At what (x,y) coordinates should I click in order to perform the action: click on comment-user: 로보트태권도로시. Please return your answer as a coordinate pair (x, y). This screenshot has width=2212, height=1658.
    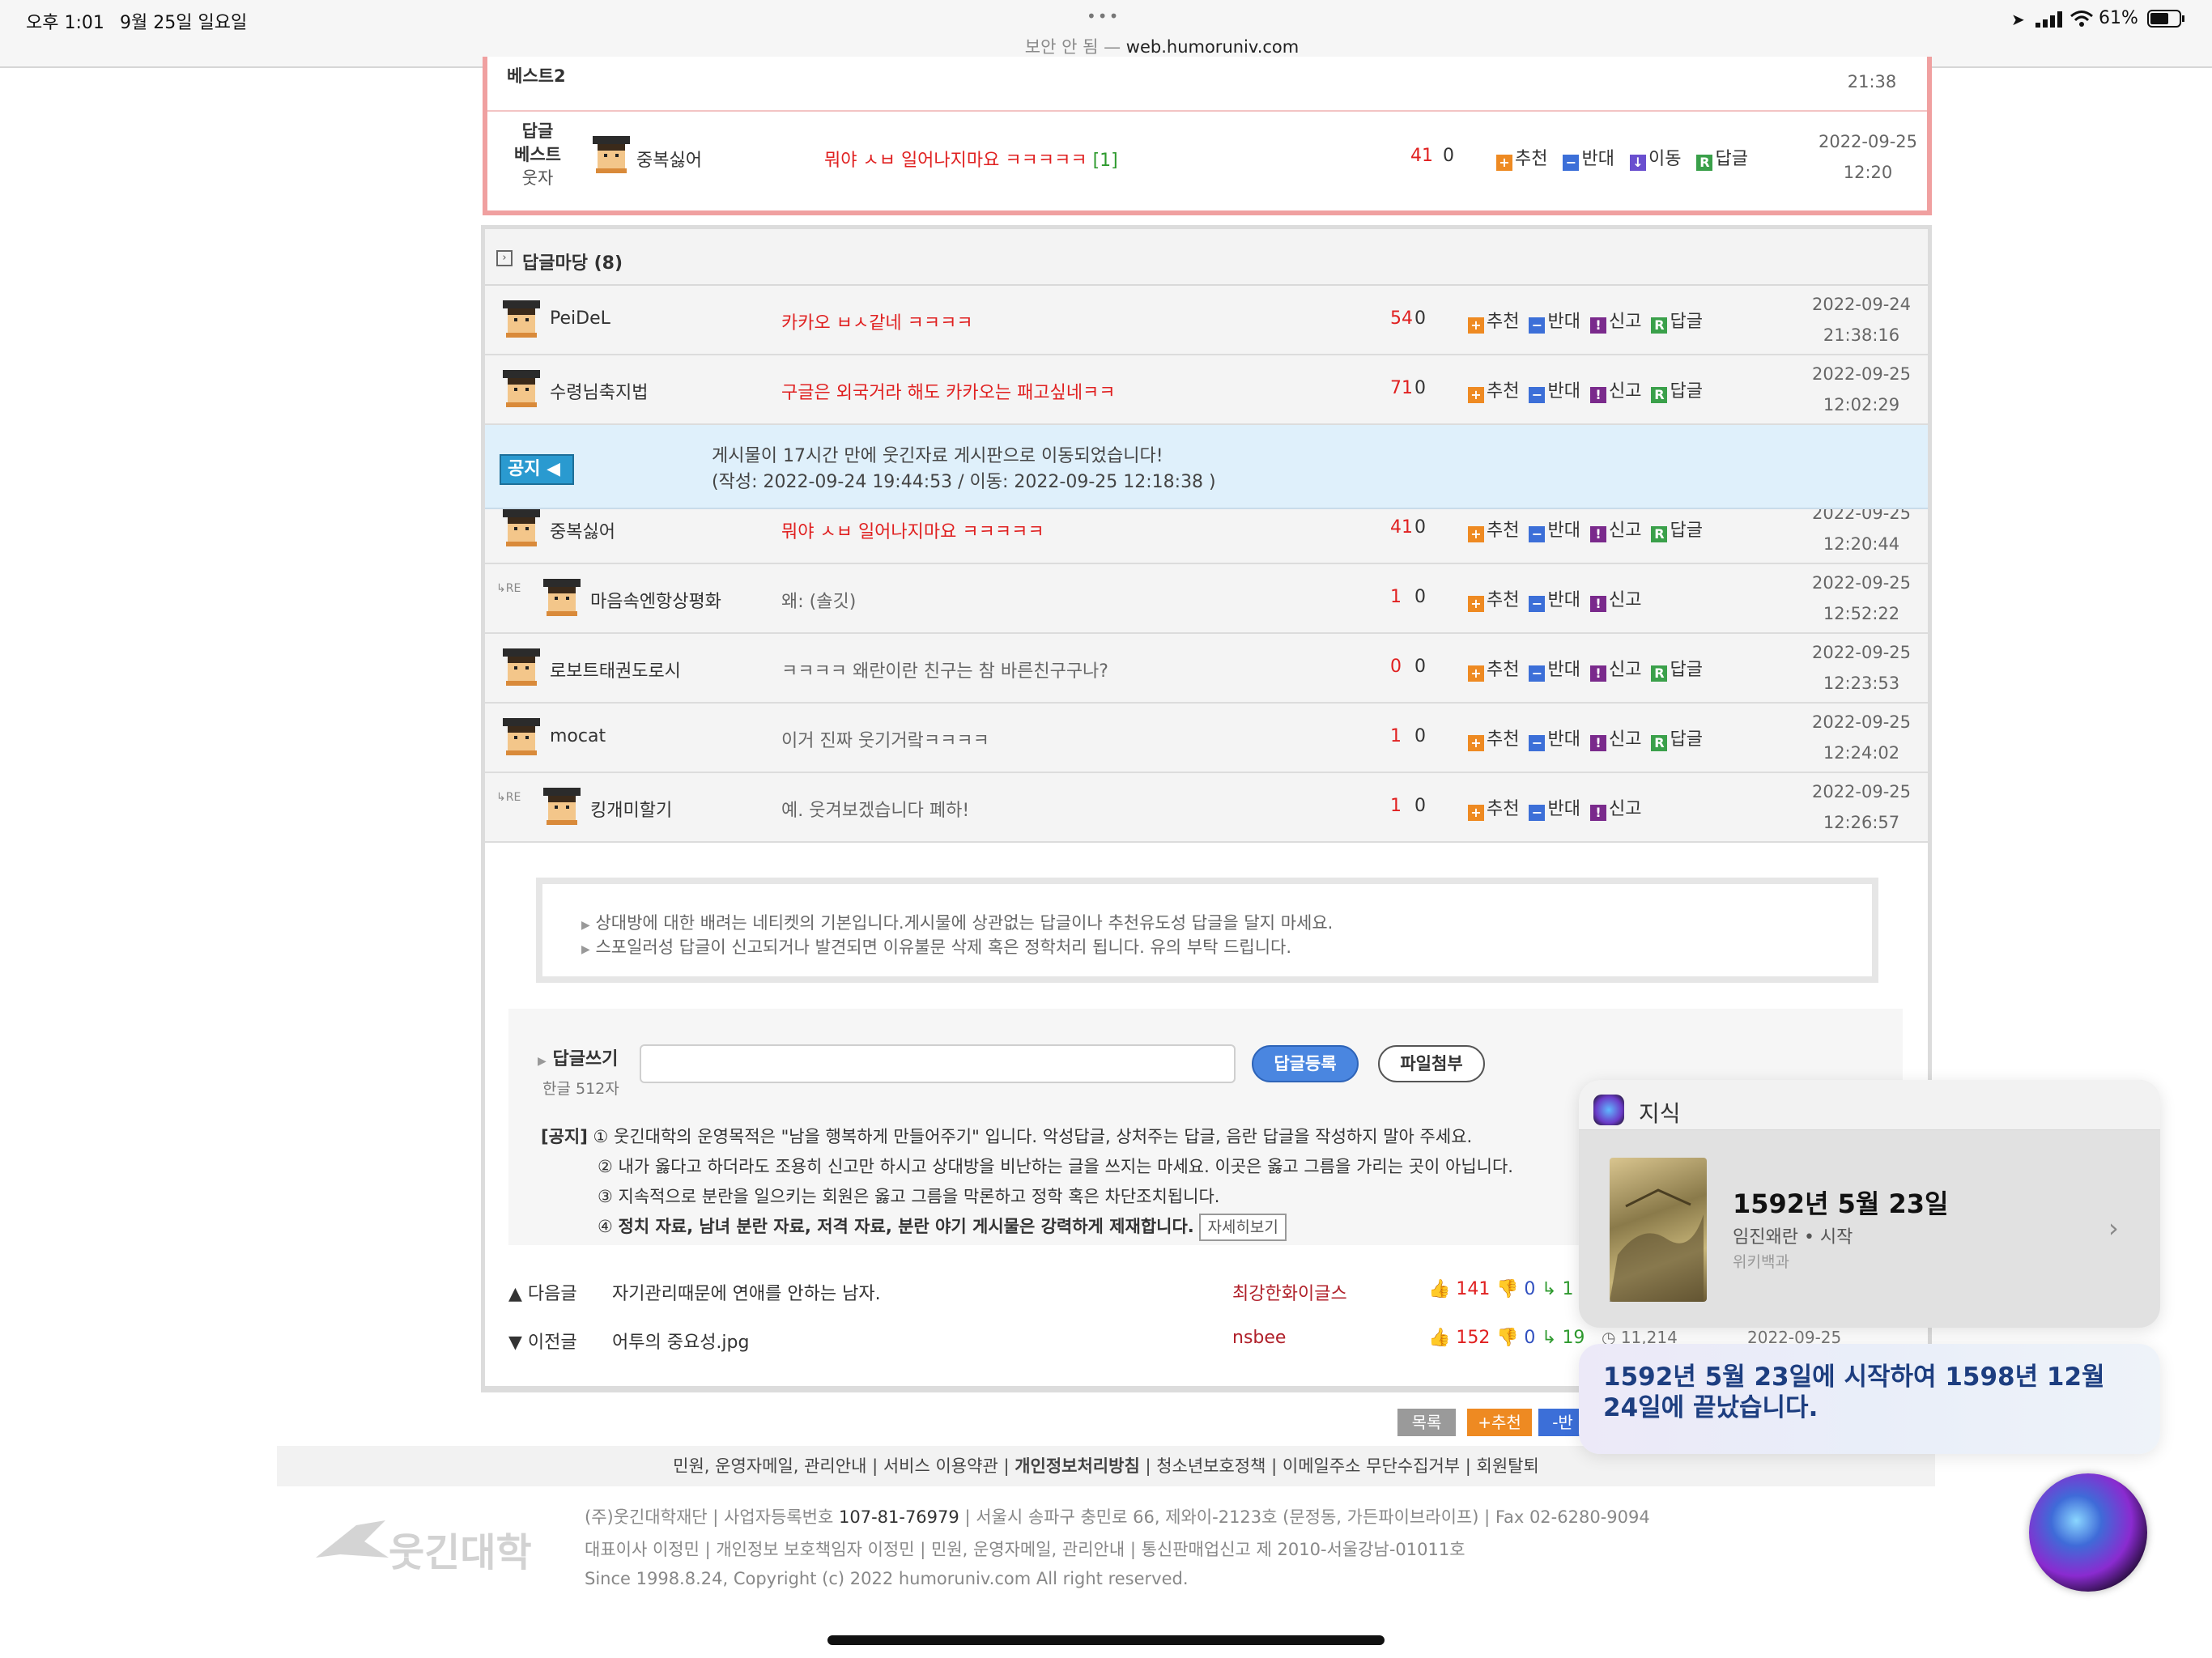
    Looking at the image, I should click on (615, 669).